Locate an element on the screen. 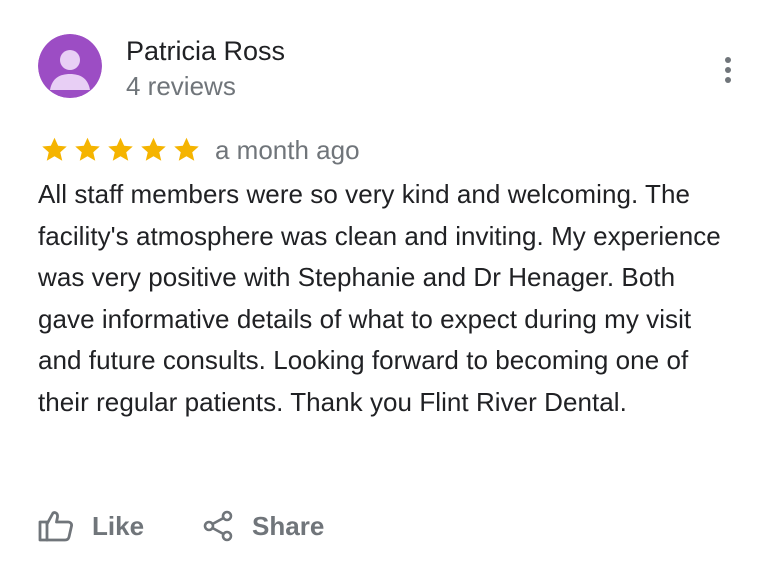  review-timestamp: a month ago is located at coordinates (287, 150).